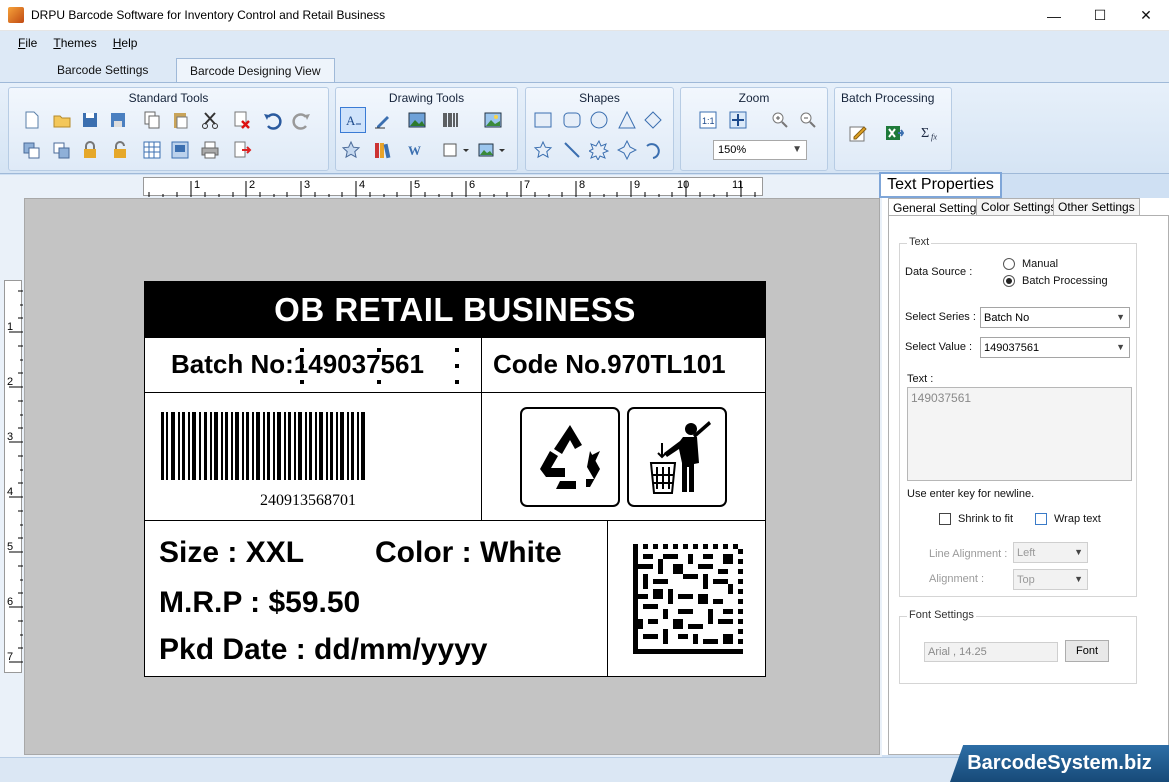 The width and height of the screenshot is (1169, 782). What do you see at coordinates (653, 150) in the screenshot?
I see `arc-icon` at bounding box center [653, 150].